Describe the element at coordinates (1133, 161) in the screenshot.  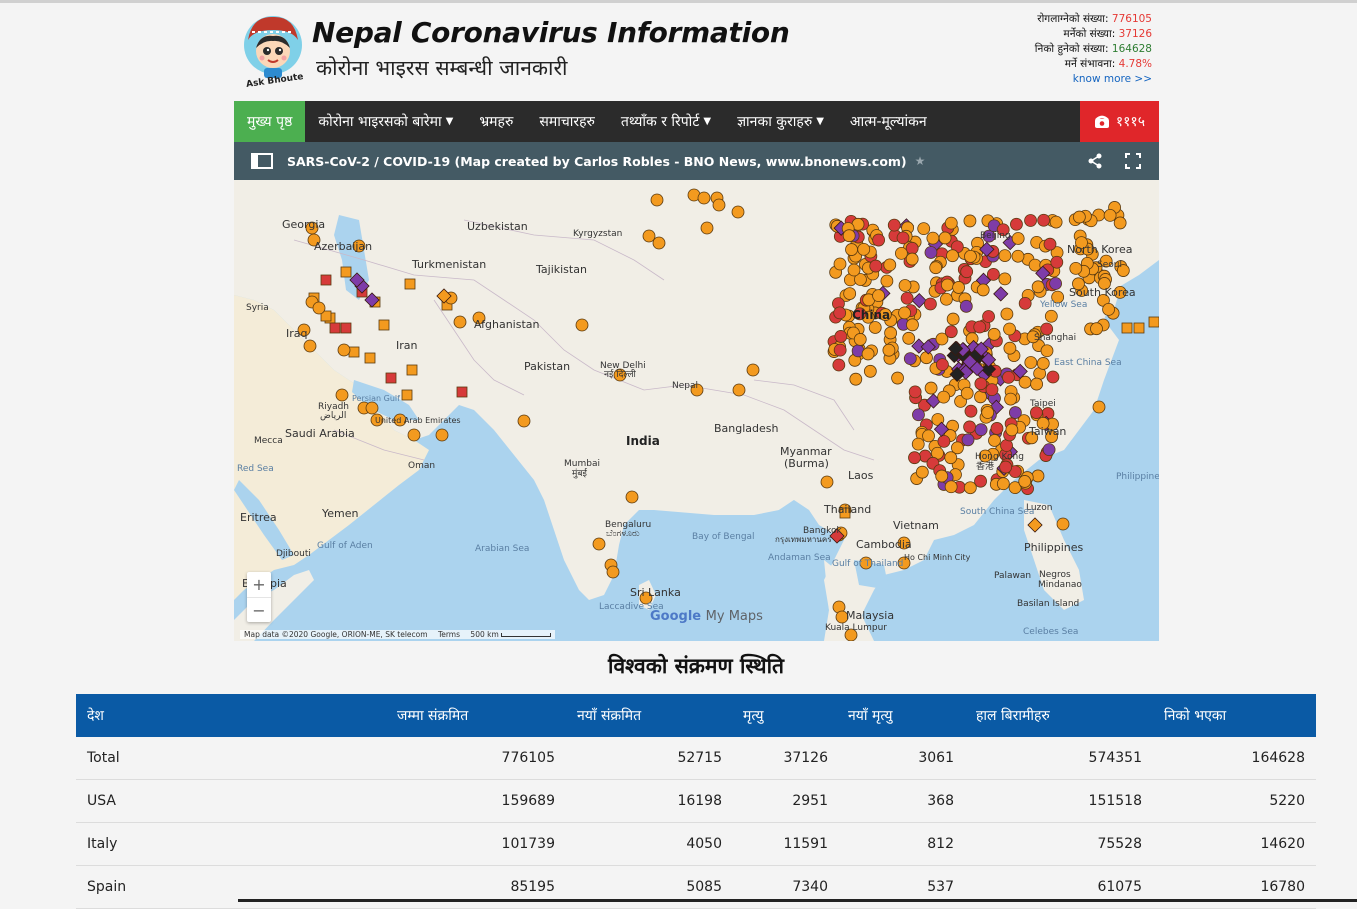
I see `fullscreen-icon` at that location.